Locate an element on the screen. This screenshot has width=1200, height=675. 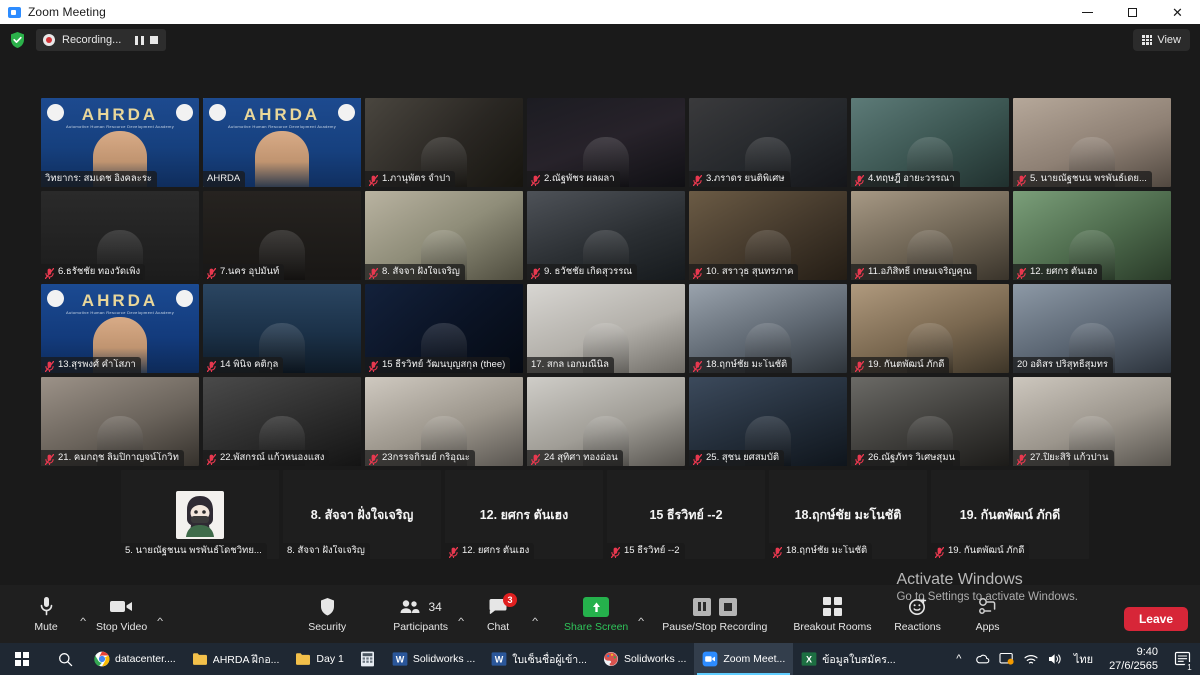
participant-tile: 8. สัจจา ฝั่งใจเจริญ 8. สัจจา ฝั่งใจเจริญ is located at coordinates (362, 514).